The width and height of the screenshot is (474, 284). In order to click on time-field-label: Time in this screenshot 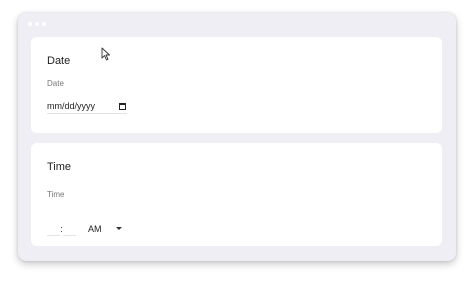, I will do `click(56, 194)`.